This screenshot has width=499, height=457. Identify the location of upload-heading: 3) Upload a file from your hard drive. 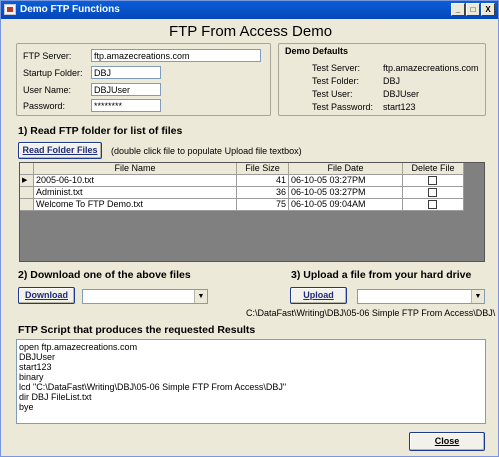
(381, 275).